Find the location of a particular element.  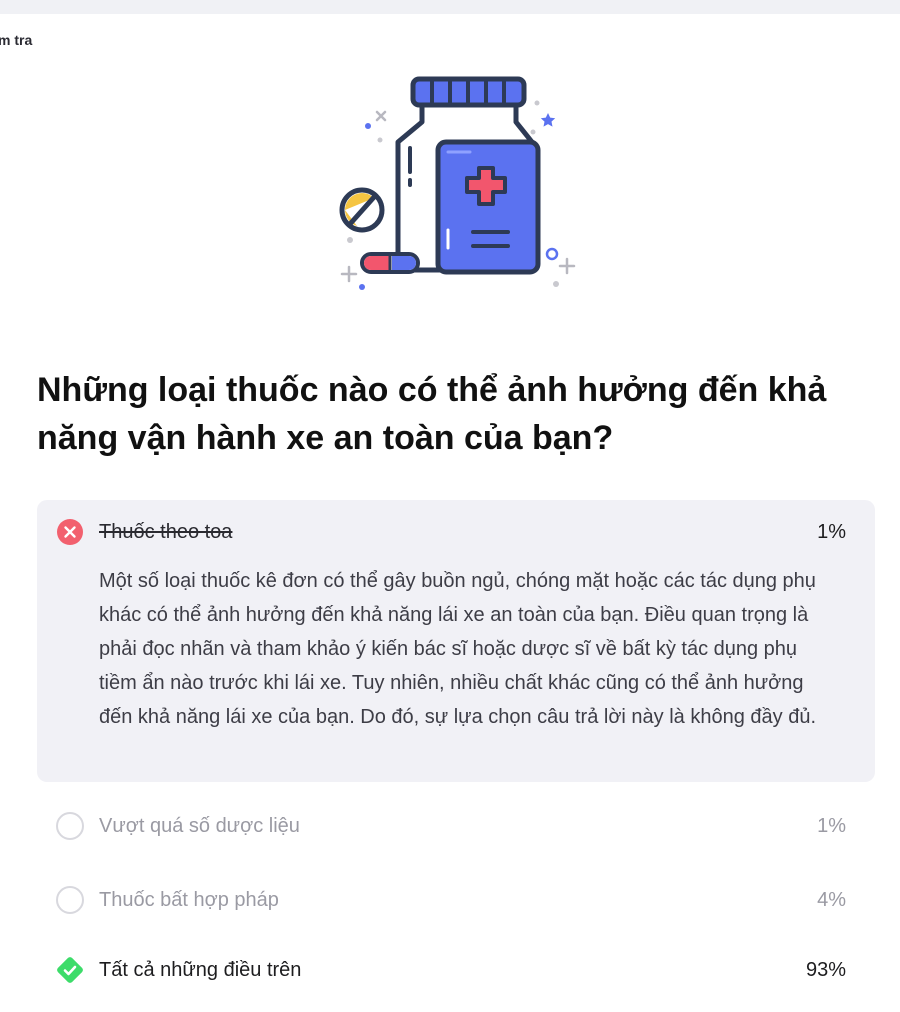

answer-option-percent: 93% is located at coordinates (825, 970).